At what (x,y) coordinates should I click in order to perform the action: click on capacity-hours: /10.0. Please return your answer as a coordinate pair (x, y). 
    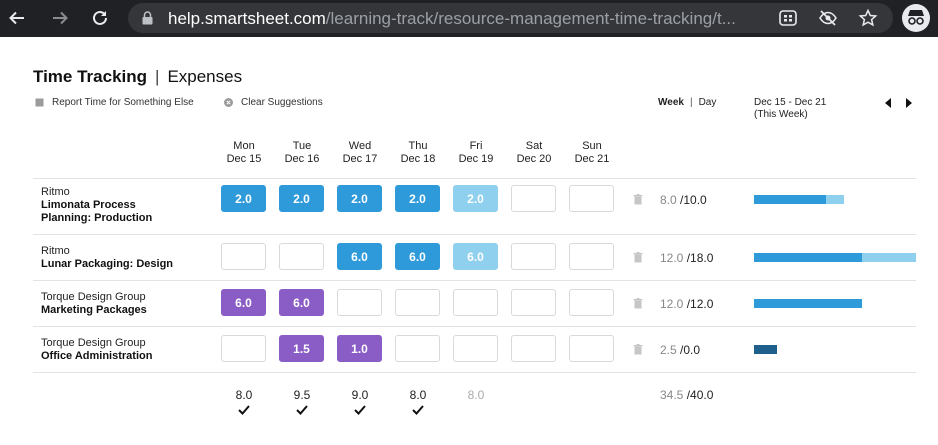
    Looking at the image, I should click on (693, 200).